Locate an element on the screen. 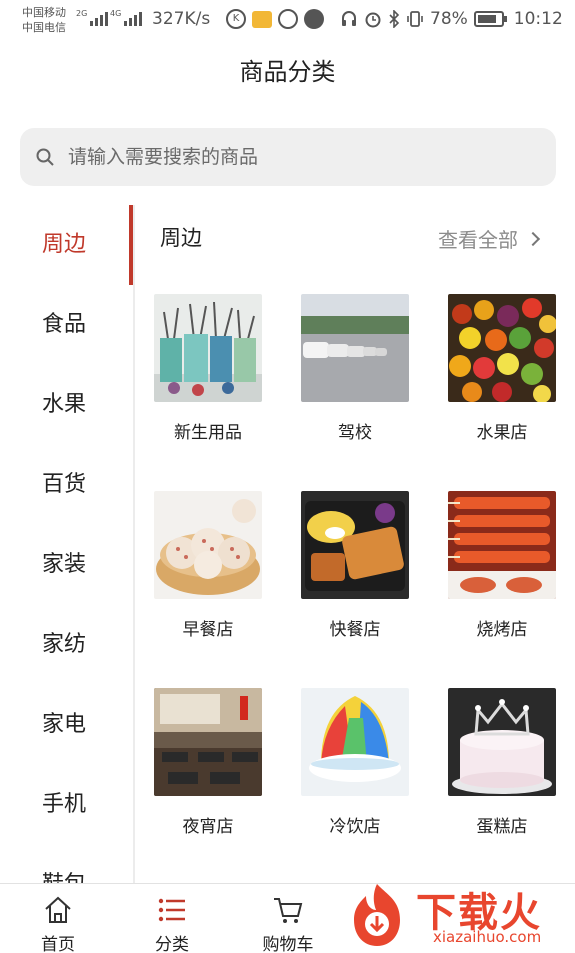  nav-category-label: 分类 is located at coordinates (172, 944).